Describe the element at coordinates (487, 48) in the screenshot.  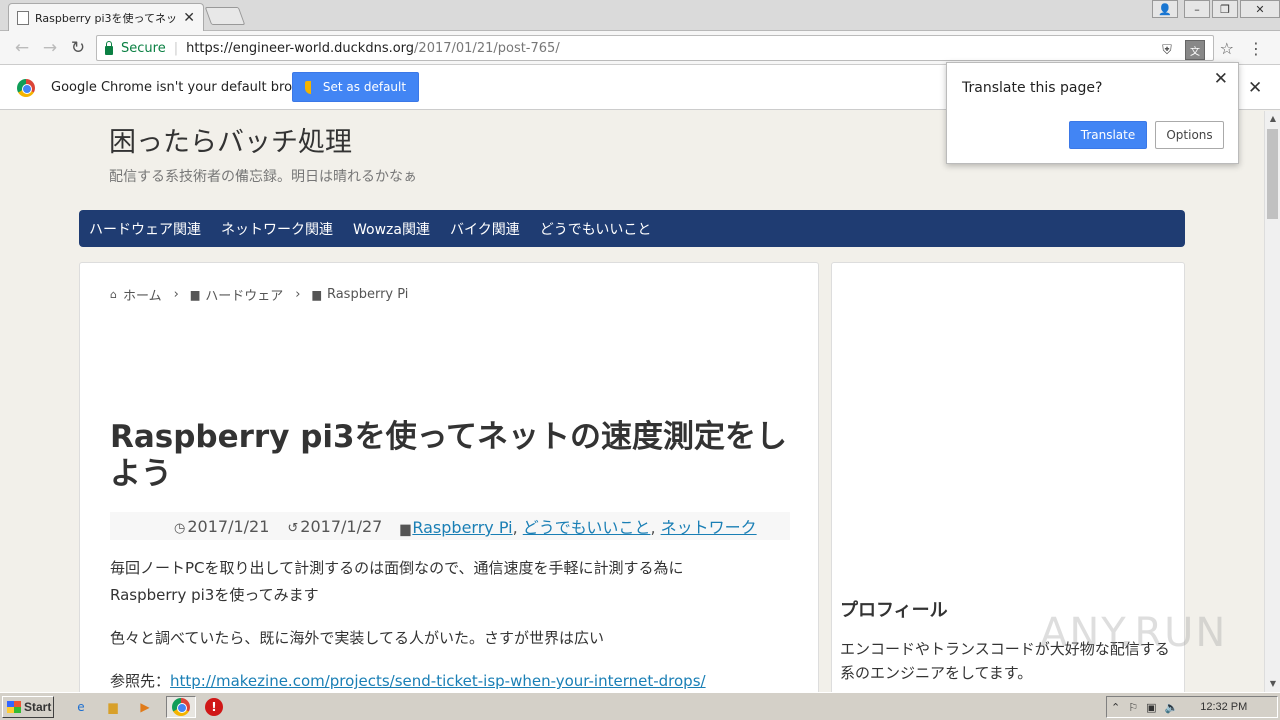
I see `url-path: /2017/01/21/post-765/` at that location.